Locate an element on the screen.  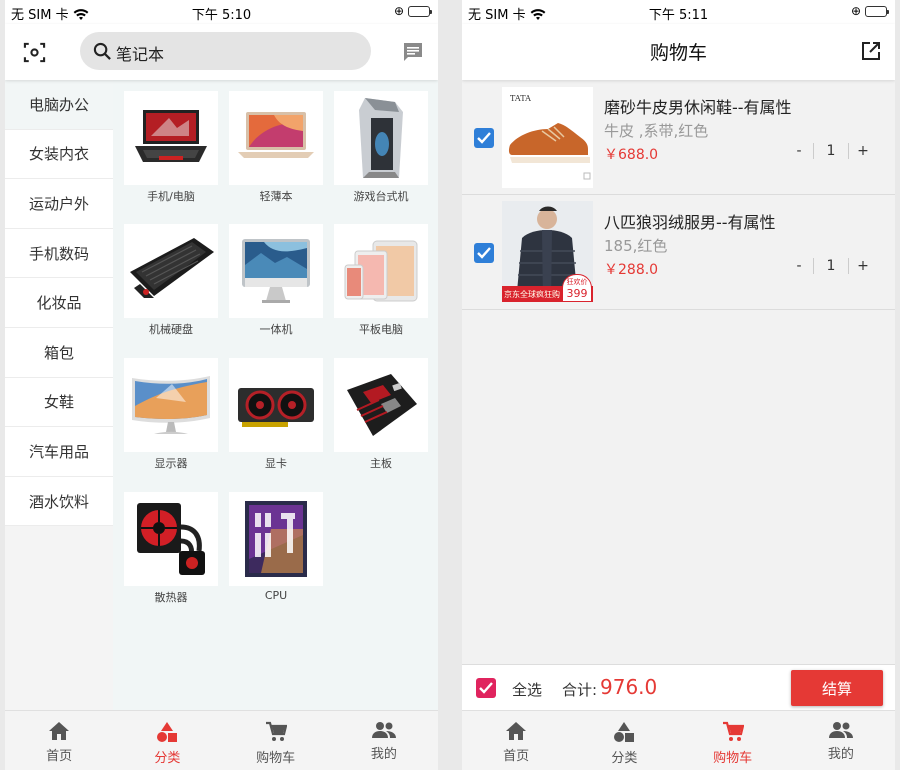
product-all-in-one: 一体机 is located at coordinates (276, 280).